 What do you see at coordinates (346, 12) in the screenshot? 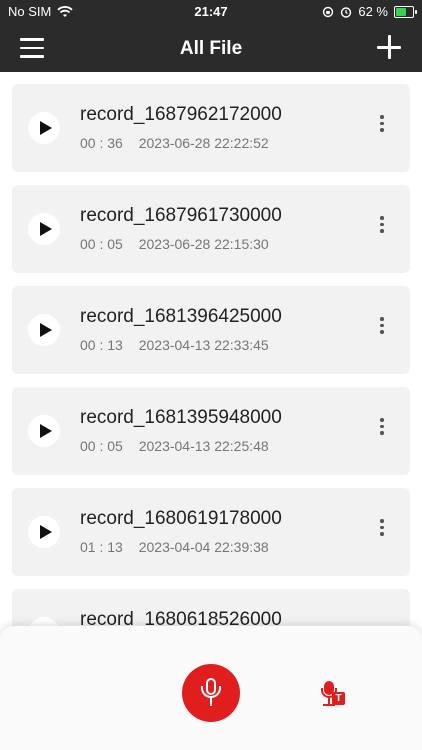
I see `alarm-icon` at bounding box center [346, 12].